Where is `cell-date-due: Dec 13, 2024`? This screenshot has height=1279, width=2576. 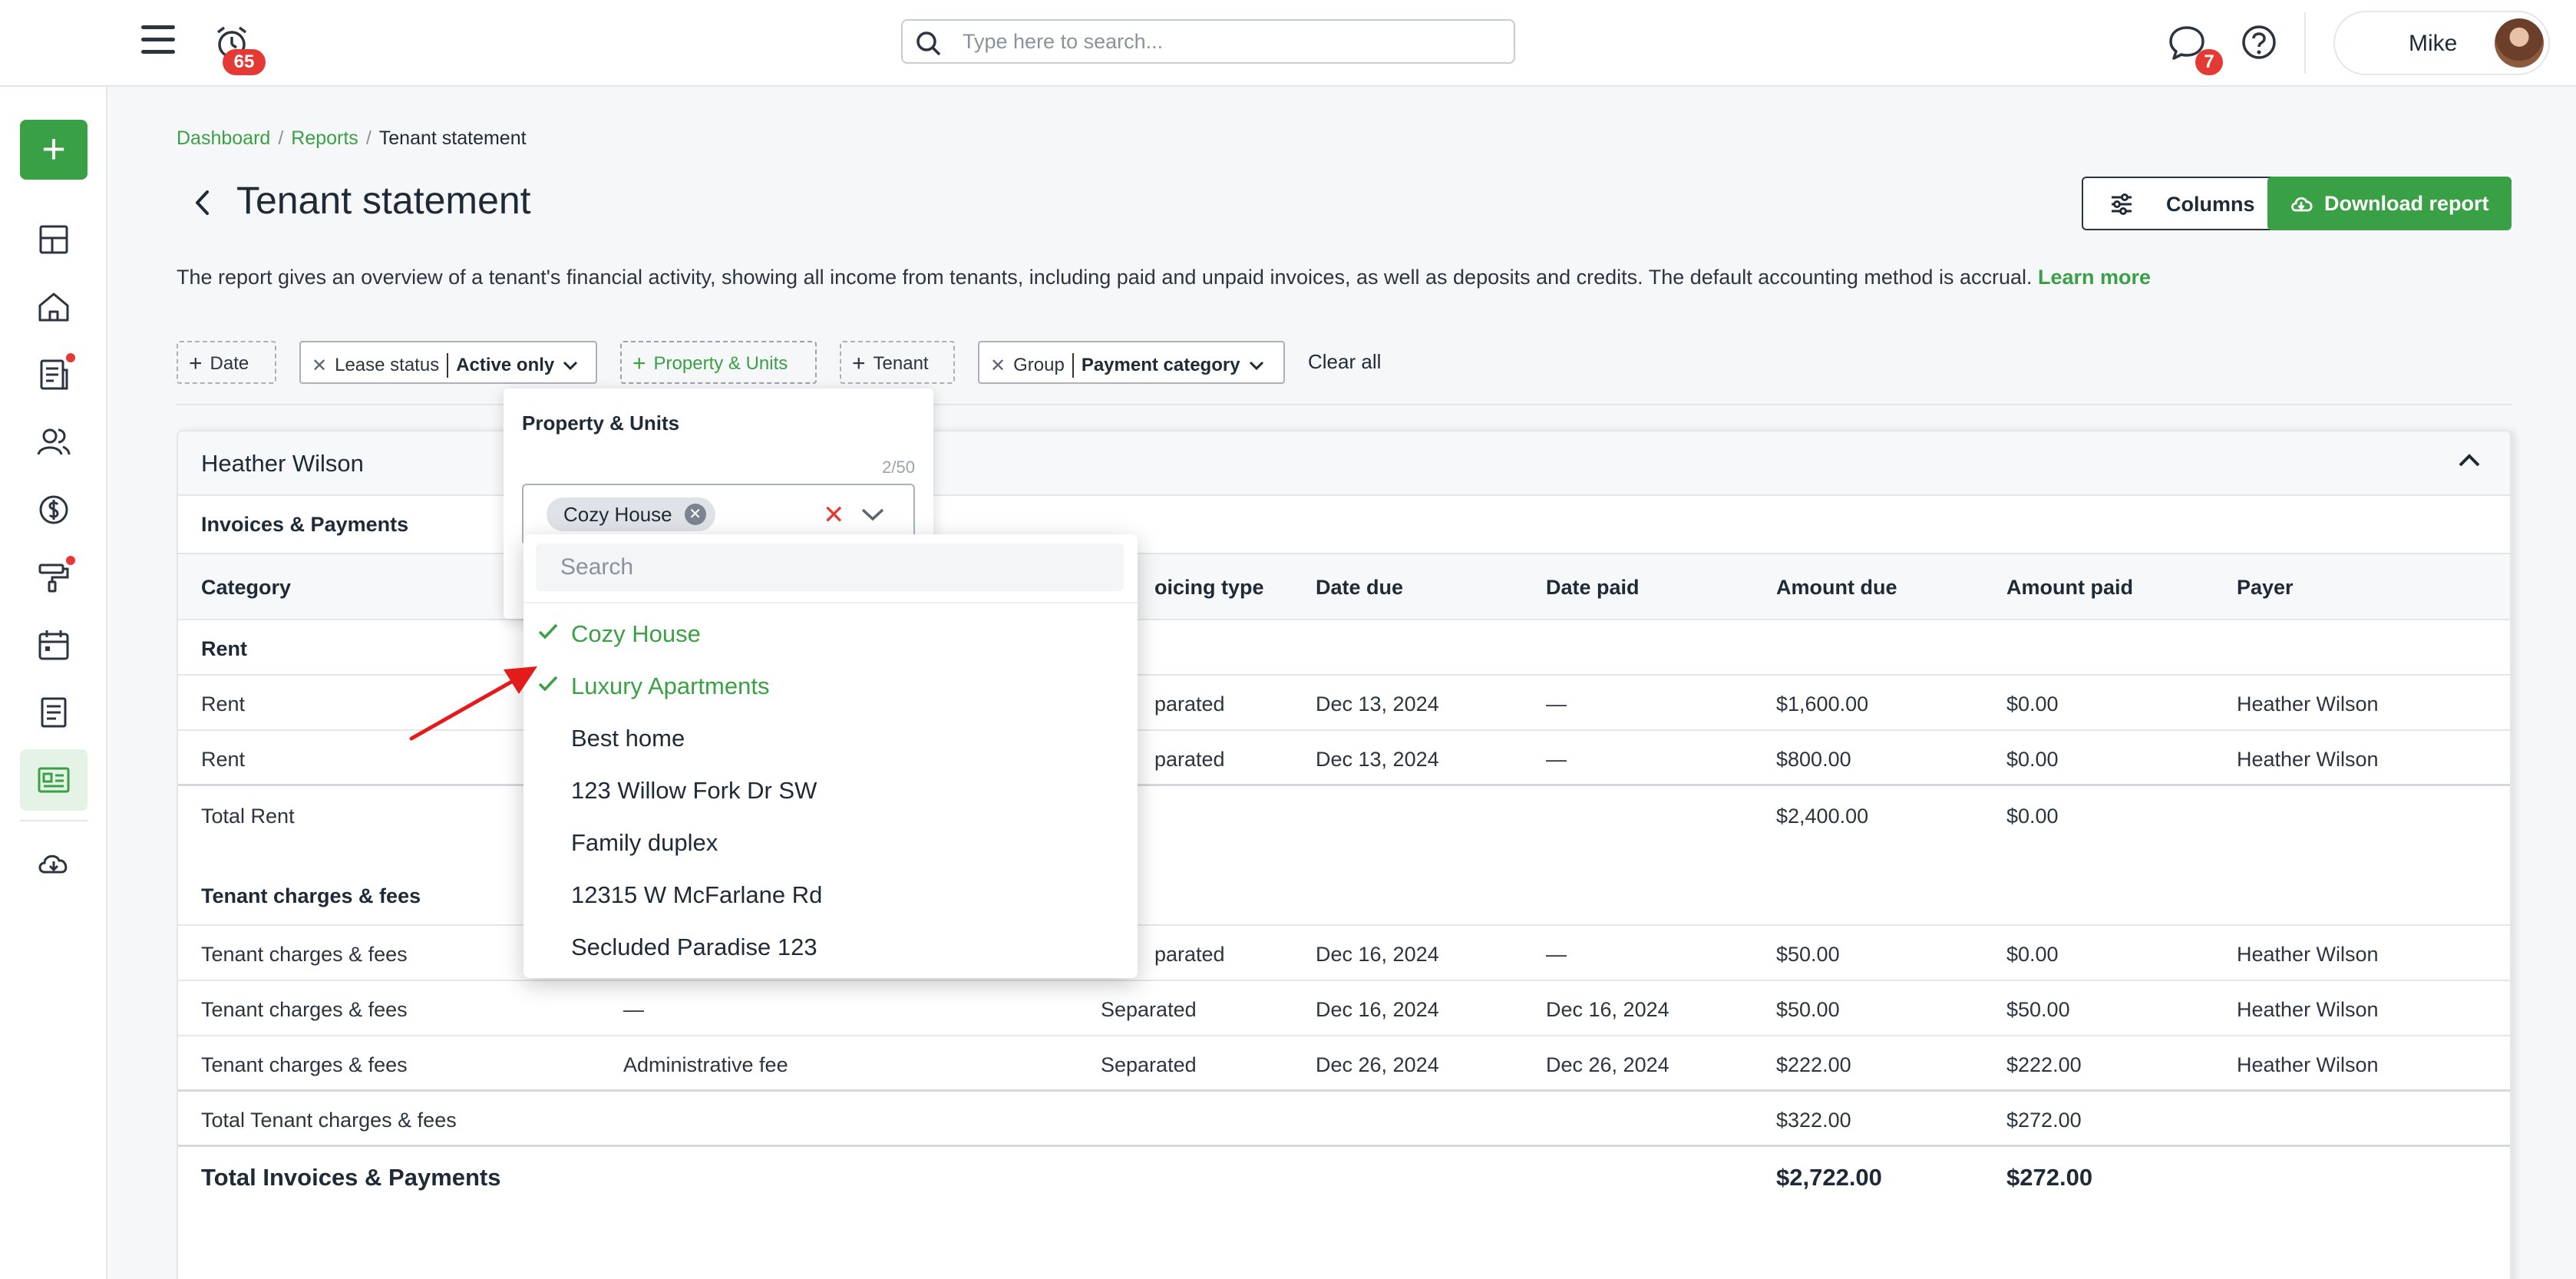 cell-date-due: Dec 13, 2024 is located at coordinates (1377, 704).